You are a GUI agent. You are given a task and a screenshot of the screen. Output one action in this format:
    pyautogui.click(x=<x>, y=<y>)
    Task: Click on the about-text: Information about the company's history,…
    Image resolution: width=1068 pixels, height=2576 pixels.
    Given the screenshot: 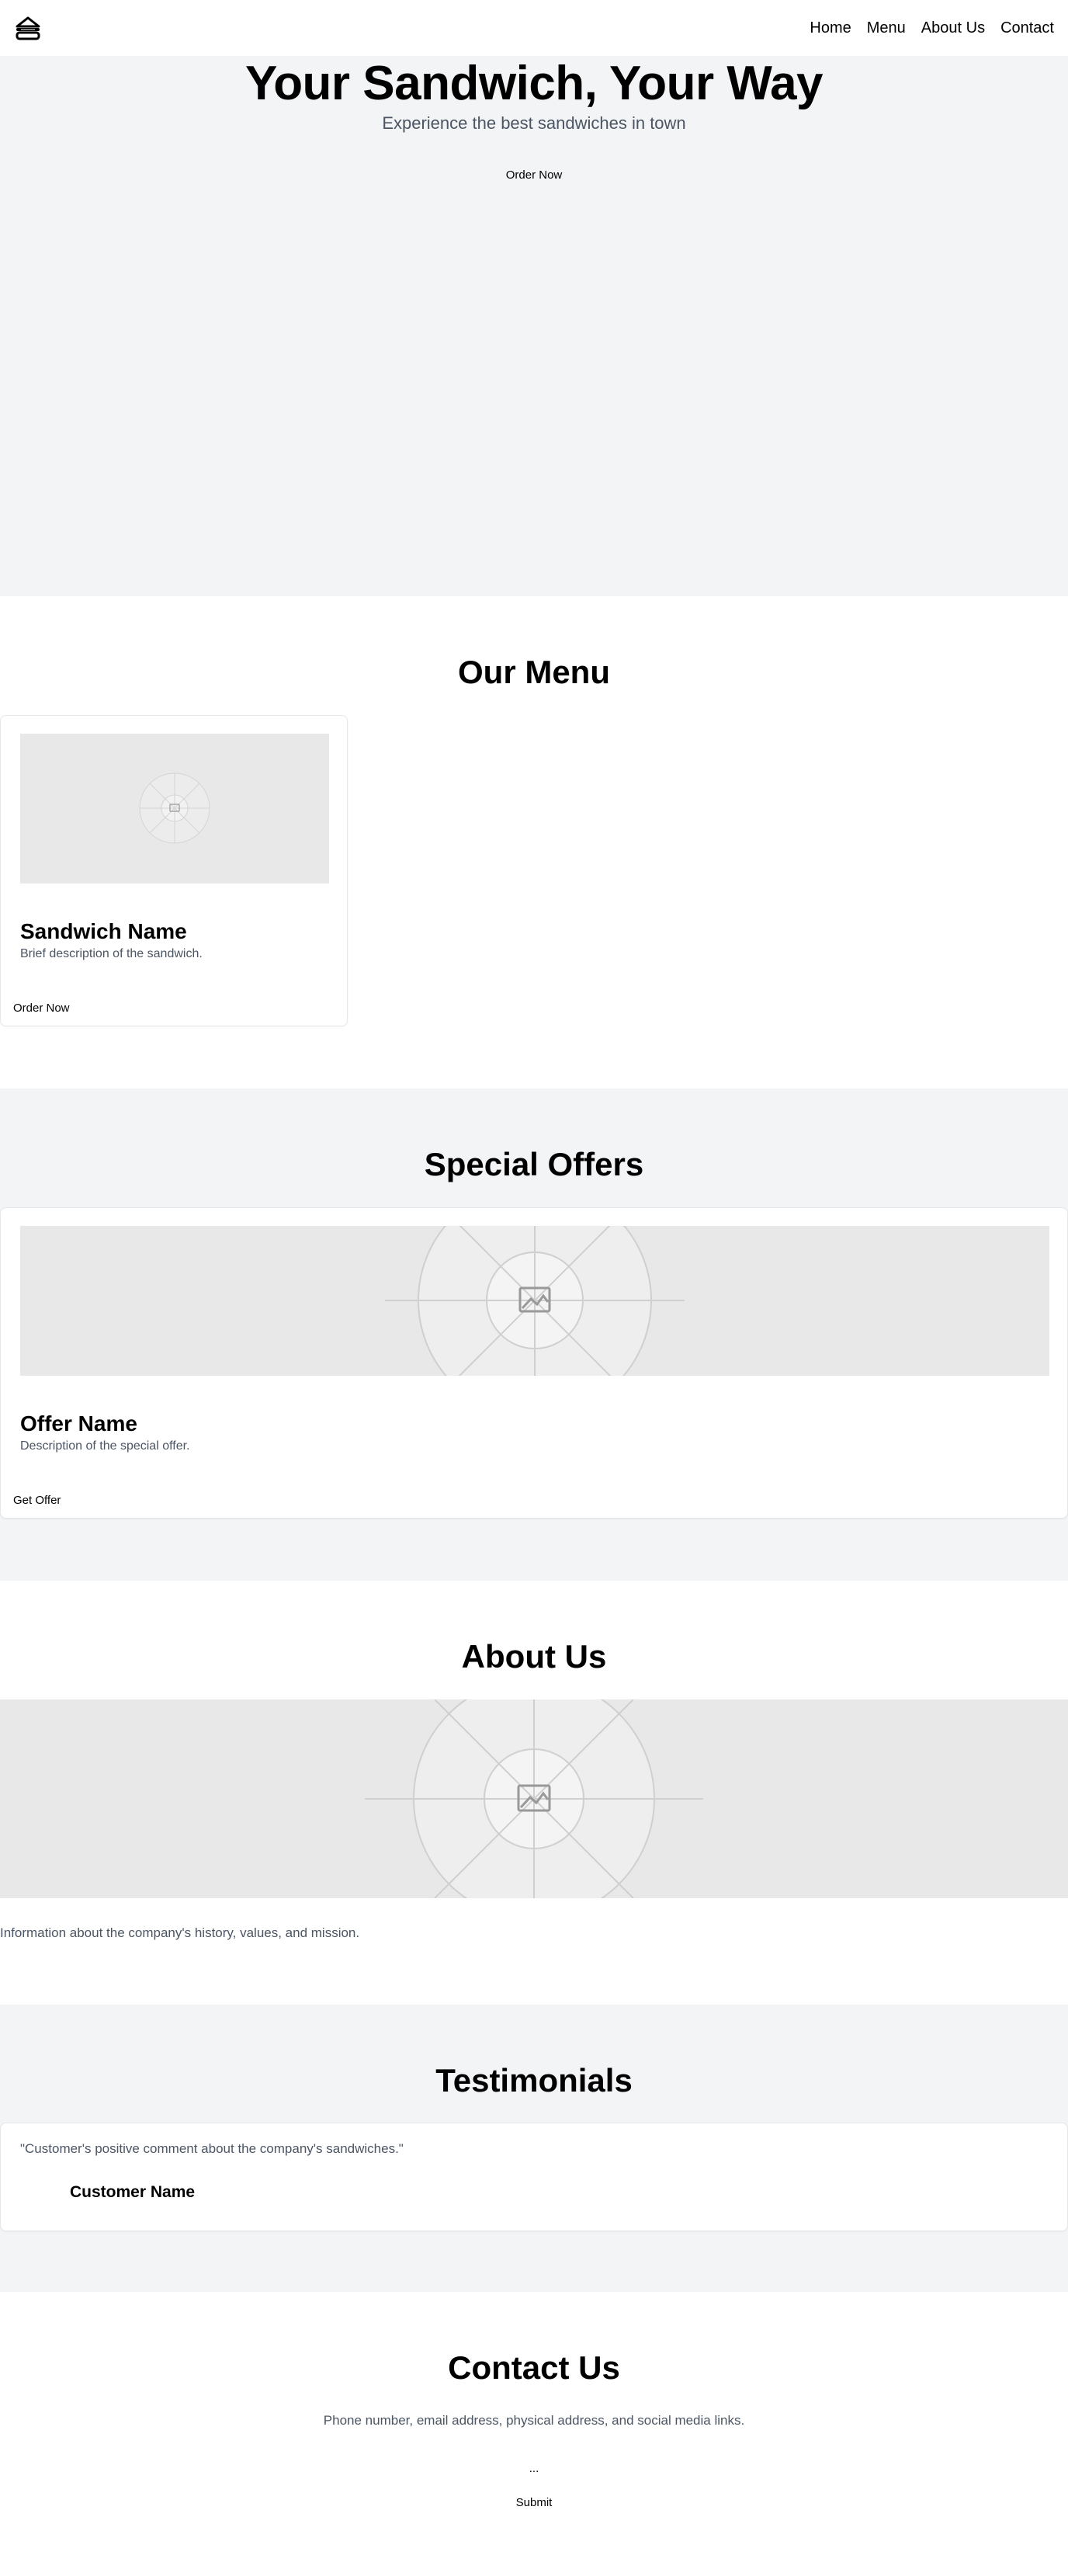 What is the action you would take?
    pyautogui.click(x=180, y=1932)
    